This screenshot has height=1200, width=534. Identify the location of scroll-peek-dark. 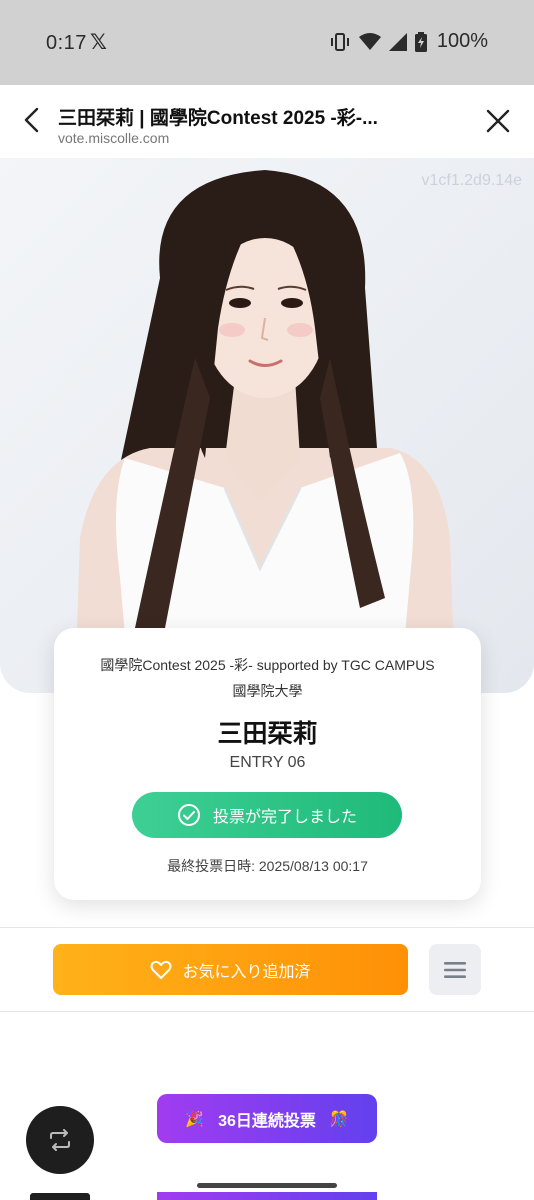
(60, 1196).